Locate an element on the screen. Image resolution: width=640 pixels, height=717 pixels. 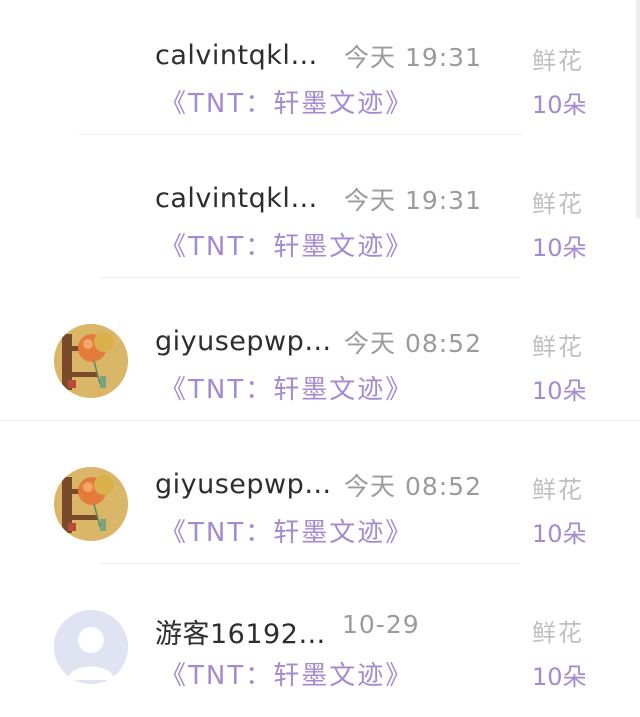
default-user-avatar-icon is located at coordinates (91, 647).